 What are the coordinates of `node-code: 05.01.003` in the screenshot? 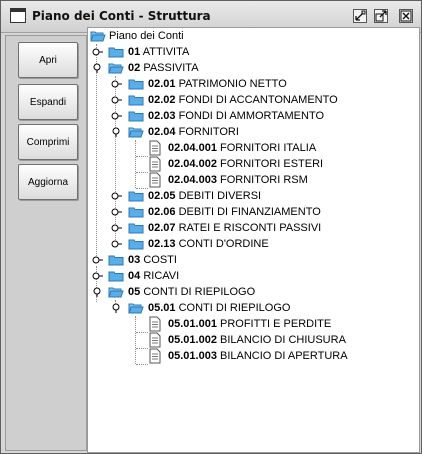 It's located at (192, 356).